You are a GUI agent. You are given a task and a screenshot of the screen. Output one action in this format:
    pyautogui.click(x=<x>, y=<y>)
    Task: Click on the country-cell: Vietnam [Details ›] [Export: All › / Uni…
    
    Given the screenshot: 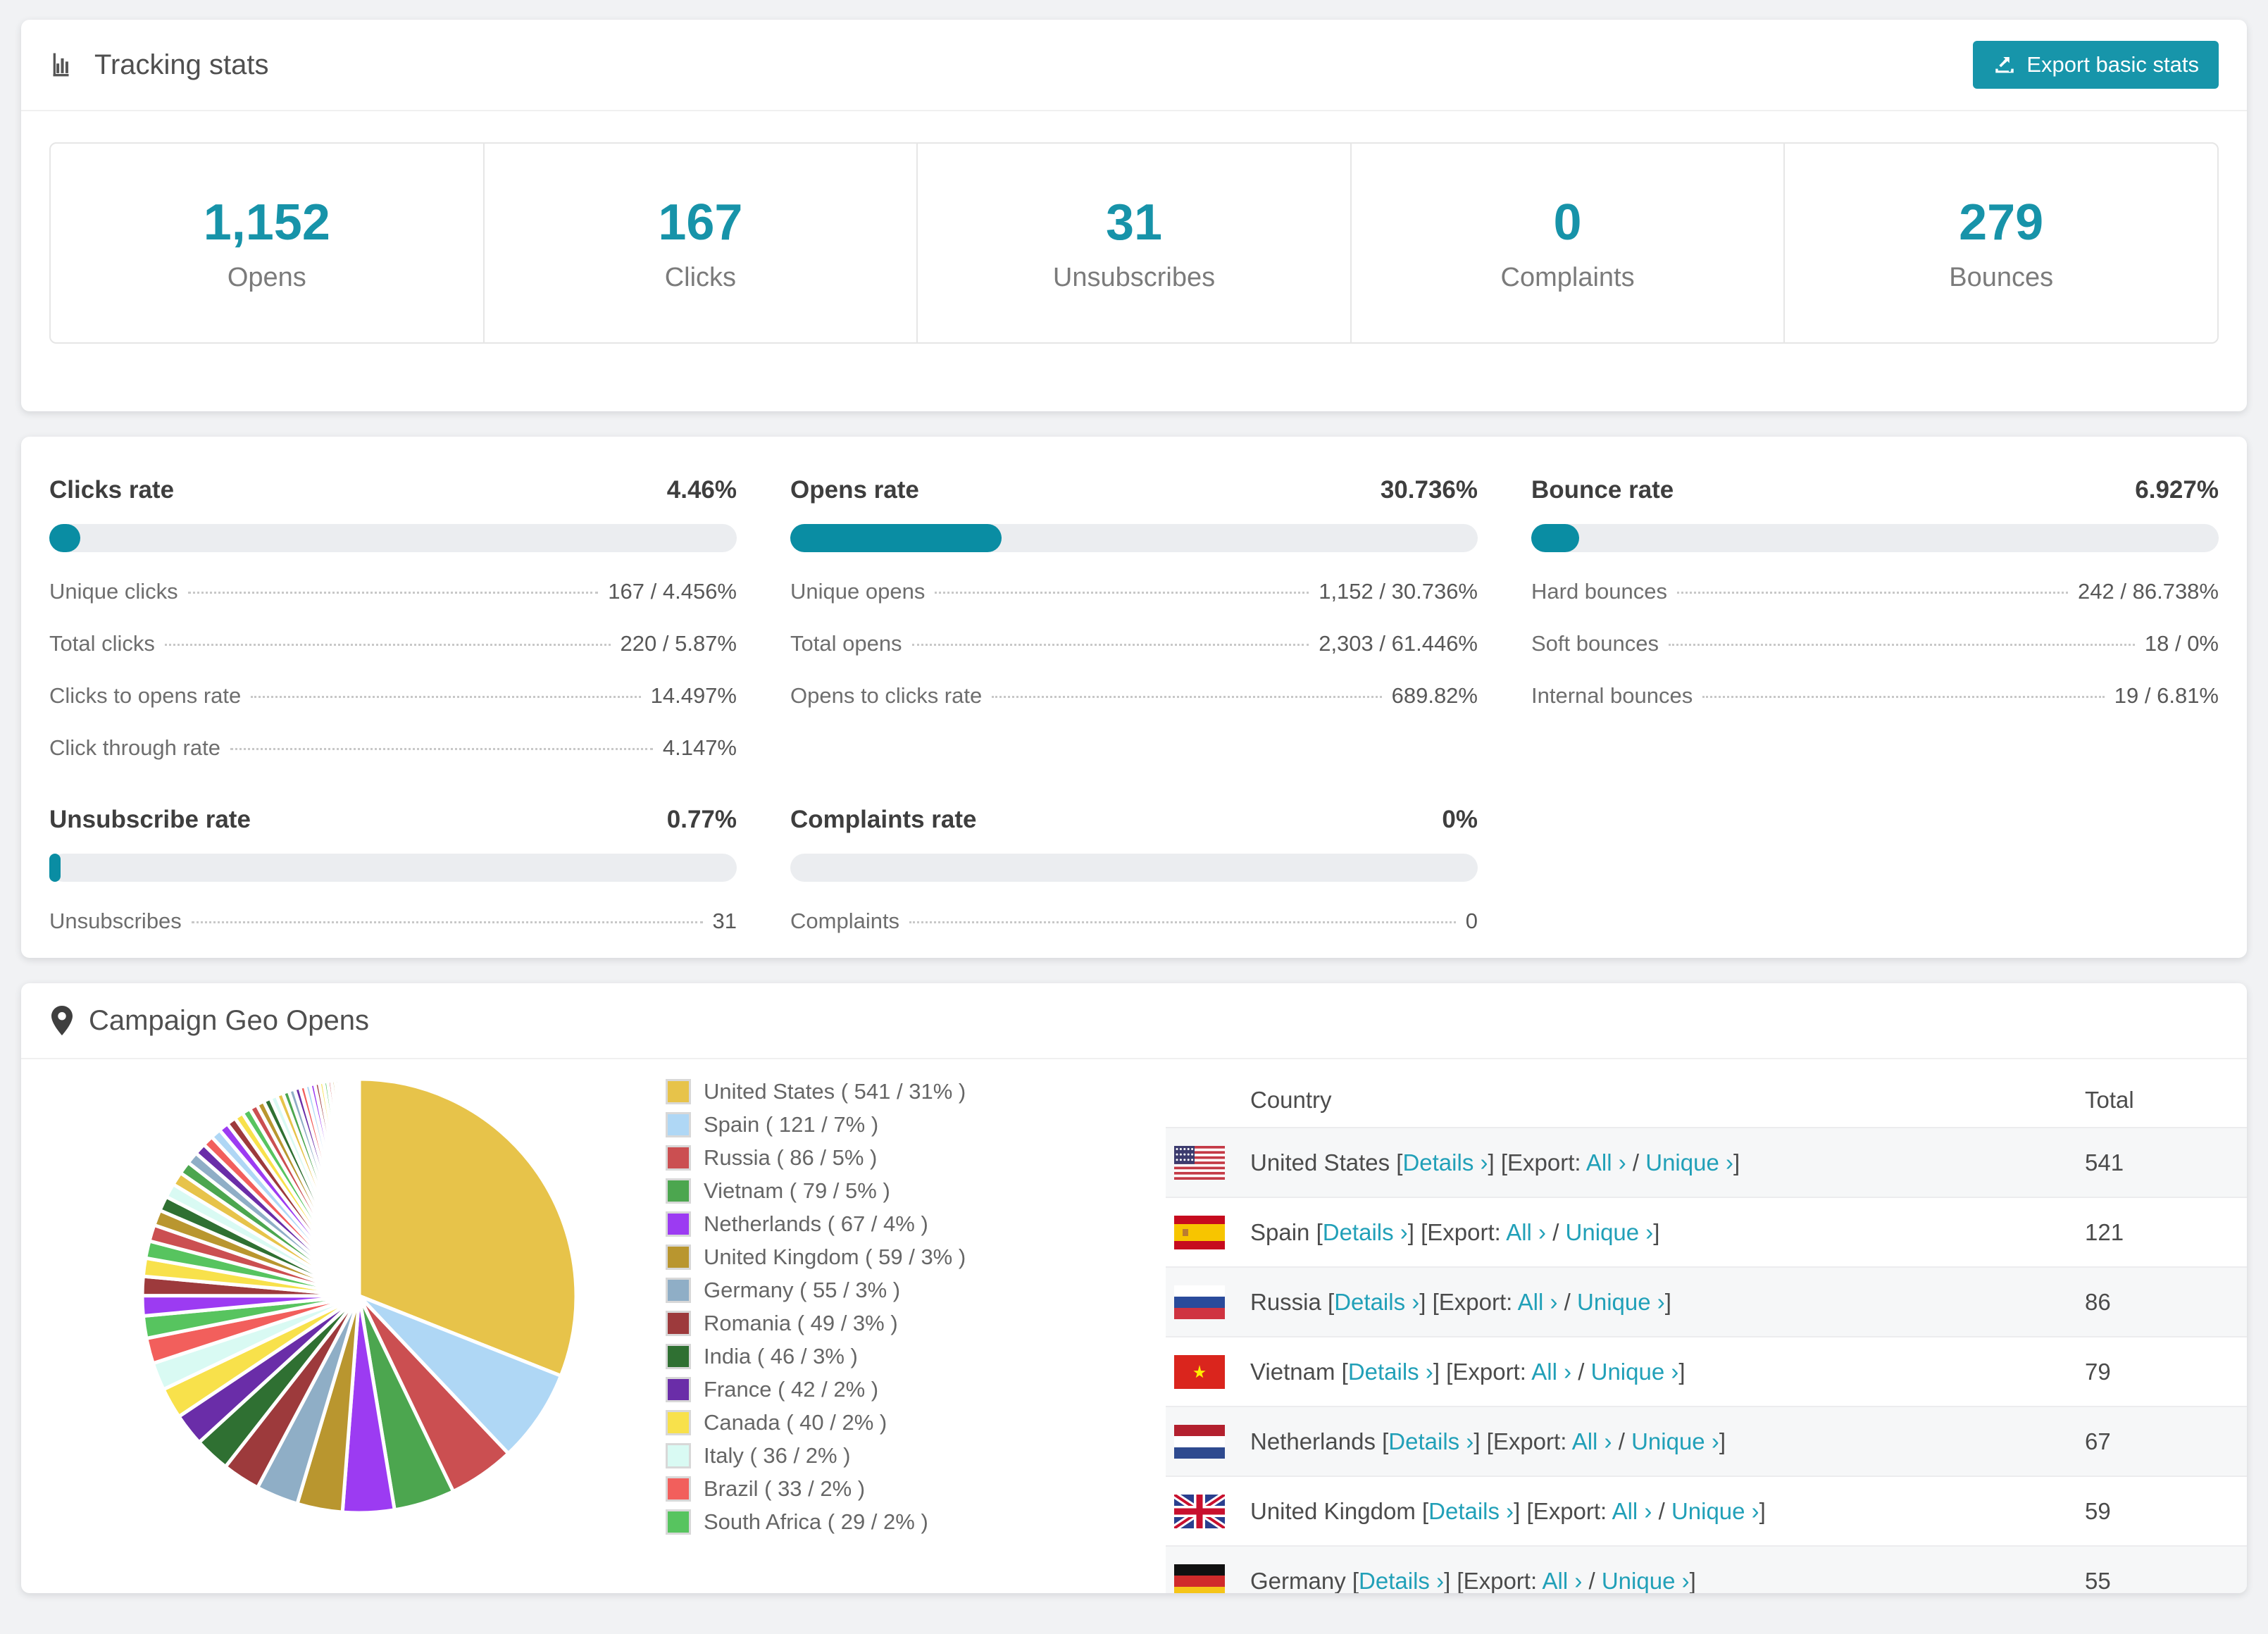 What is the action you would take?
    pyautogui.click(x=1468, y=1371)
    